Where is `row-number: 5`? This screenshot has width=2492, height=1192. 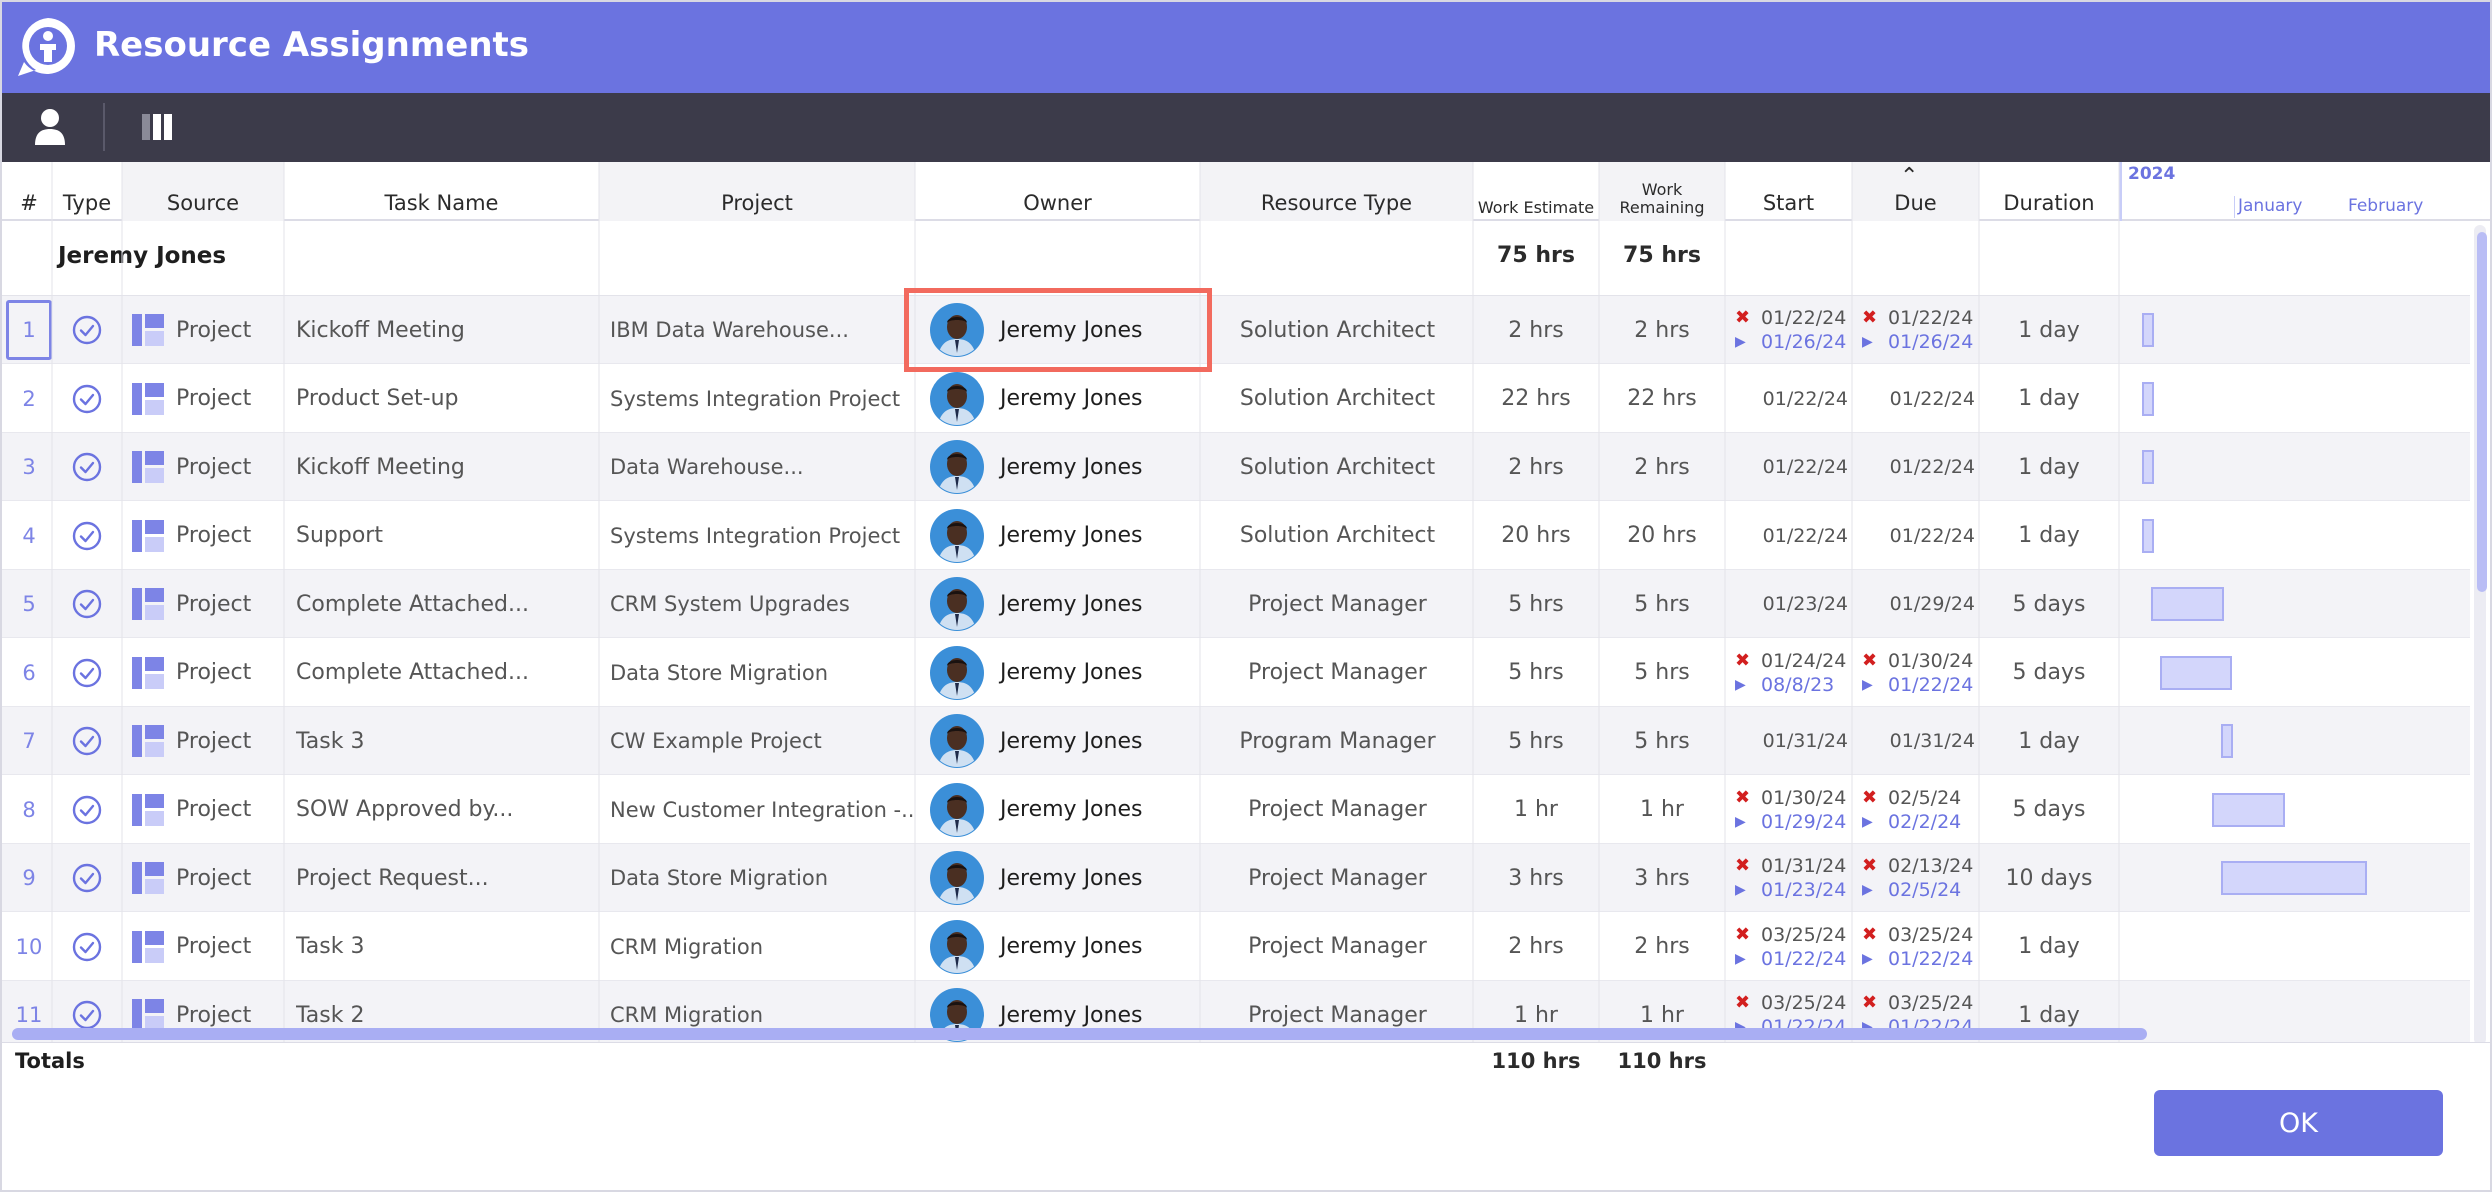
row-number: 5 is located at coordinates (29, 604).